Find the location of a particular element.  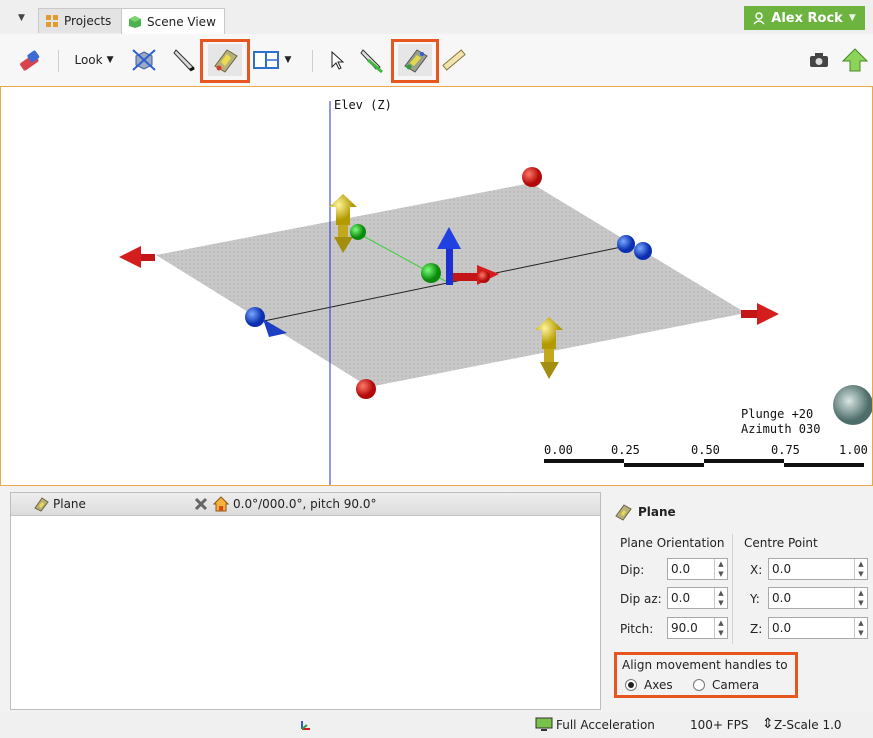

upload-arrow-icon is located at coordinates (855, 60).